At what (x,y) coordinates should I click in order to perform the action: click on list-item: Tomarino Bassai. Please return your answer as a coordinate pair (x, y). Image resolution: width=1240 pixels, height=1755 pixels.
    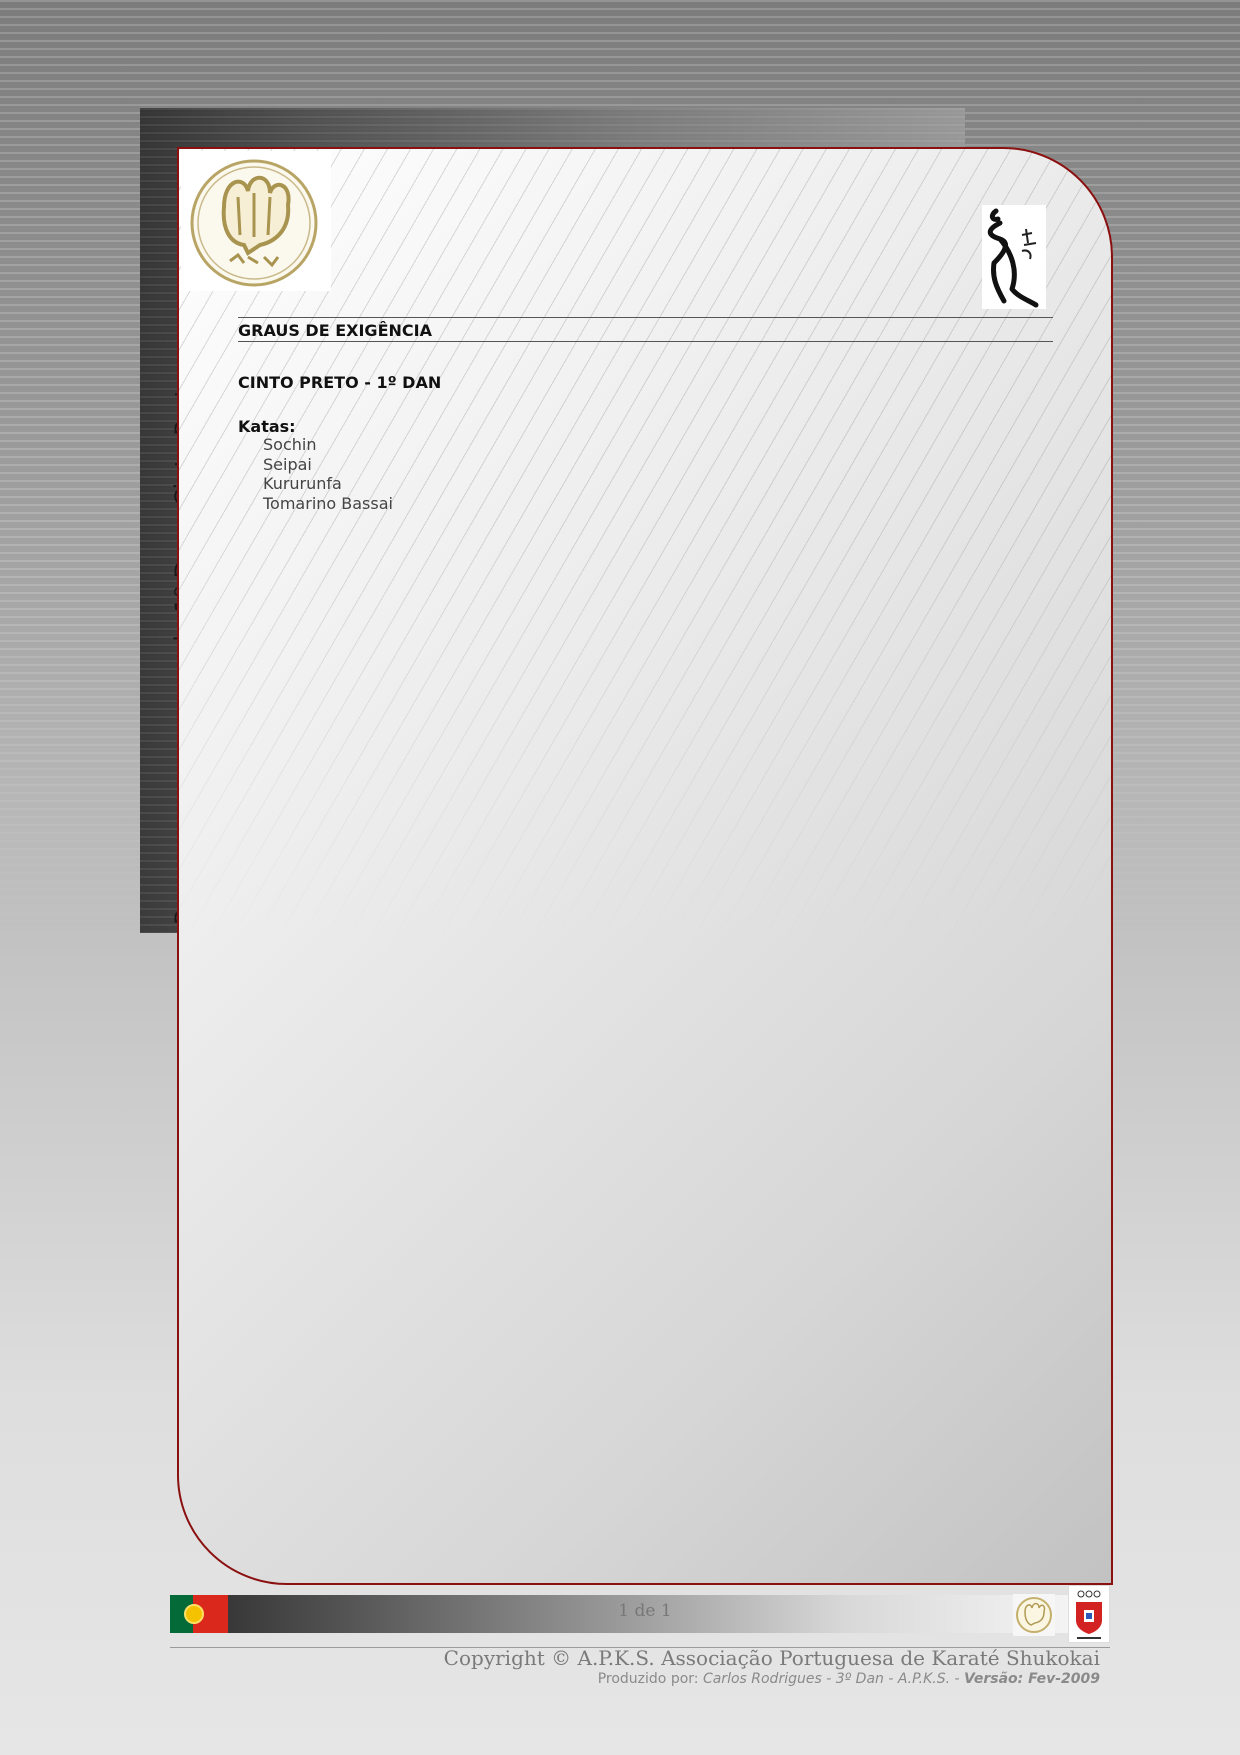
    Looking at the image, I should click on (328, 503).